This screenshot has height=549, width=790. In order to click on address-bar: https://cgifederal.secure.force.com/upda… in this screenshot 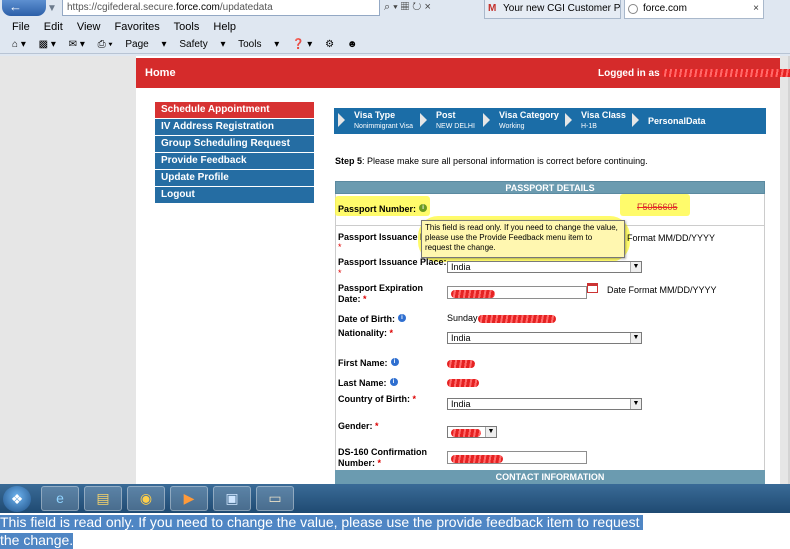, I will do `click(221, 8)`.